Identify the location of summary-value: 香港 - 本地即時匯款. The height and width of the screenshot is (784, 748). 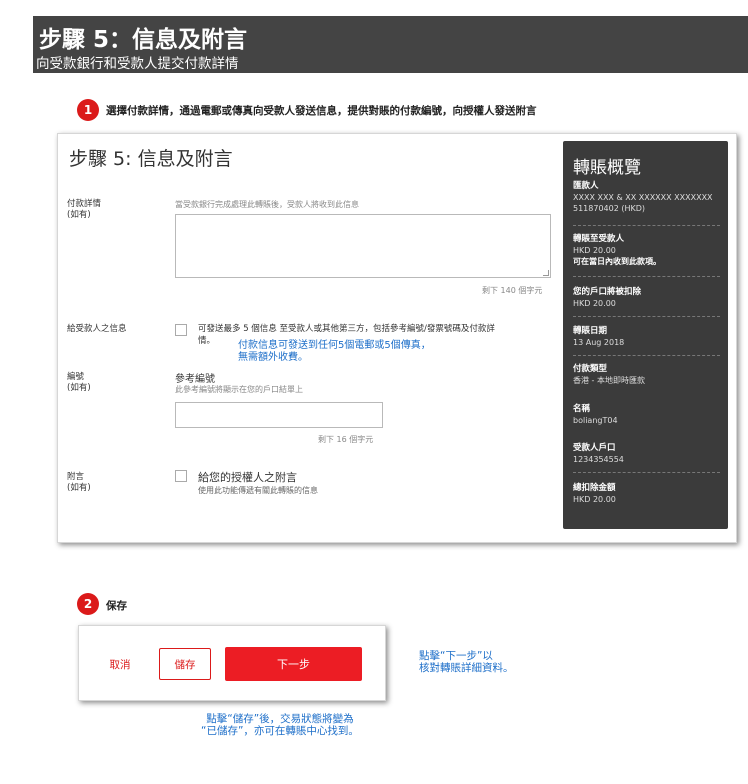
(609, 380).